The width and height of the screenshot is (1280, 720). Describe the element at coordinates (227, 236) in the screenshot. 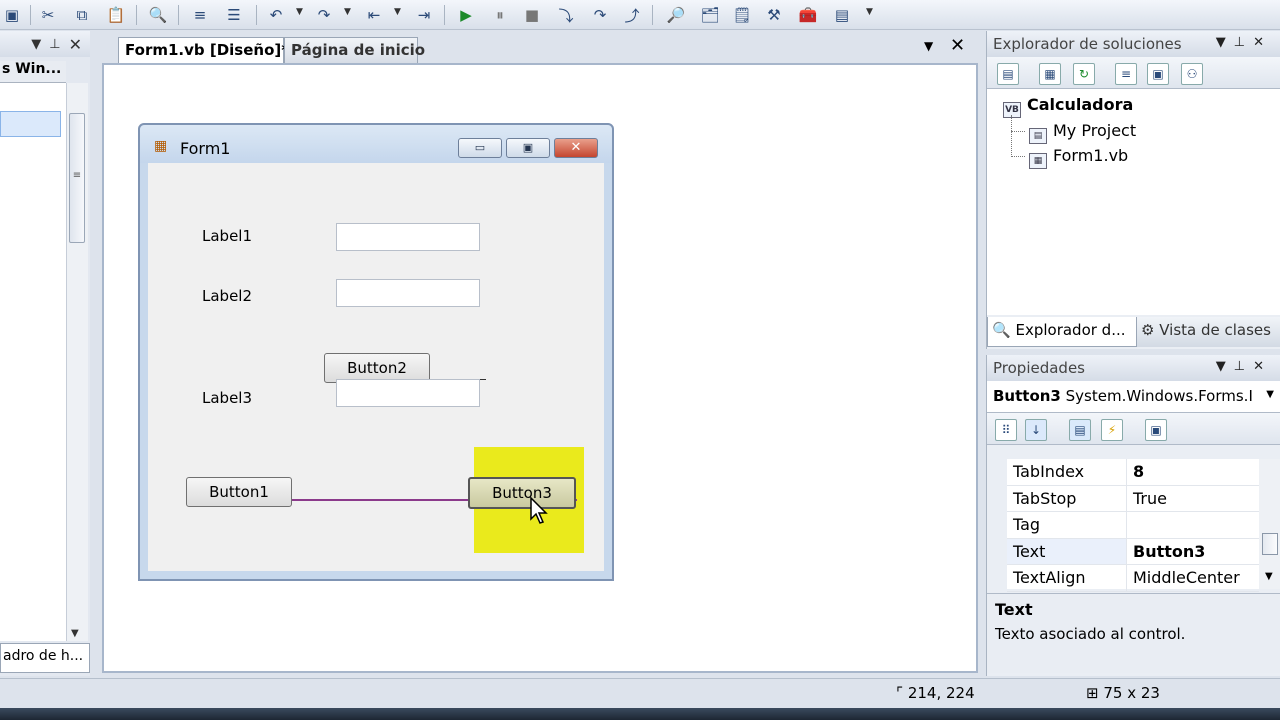

I see `label1: Label1` at that location.